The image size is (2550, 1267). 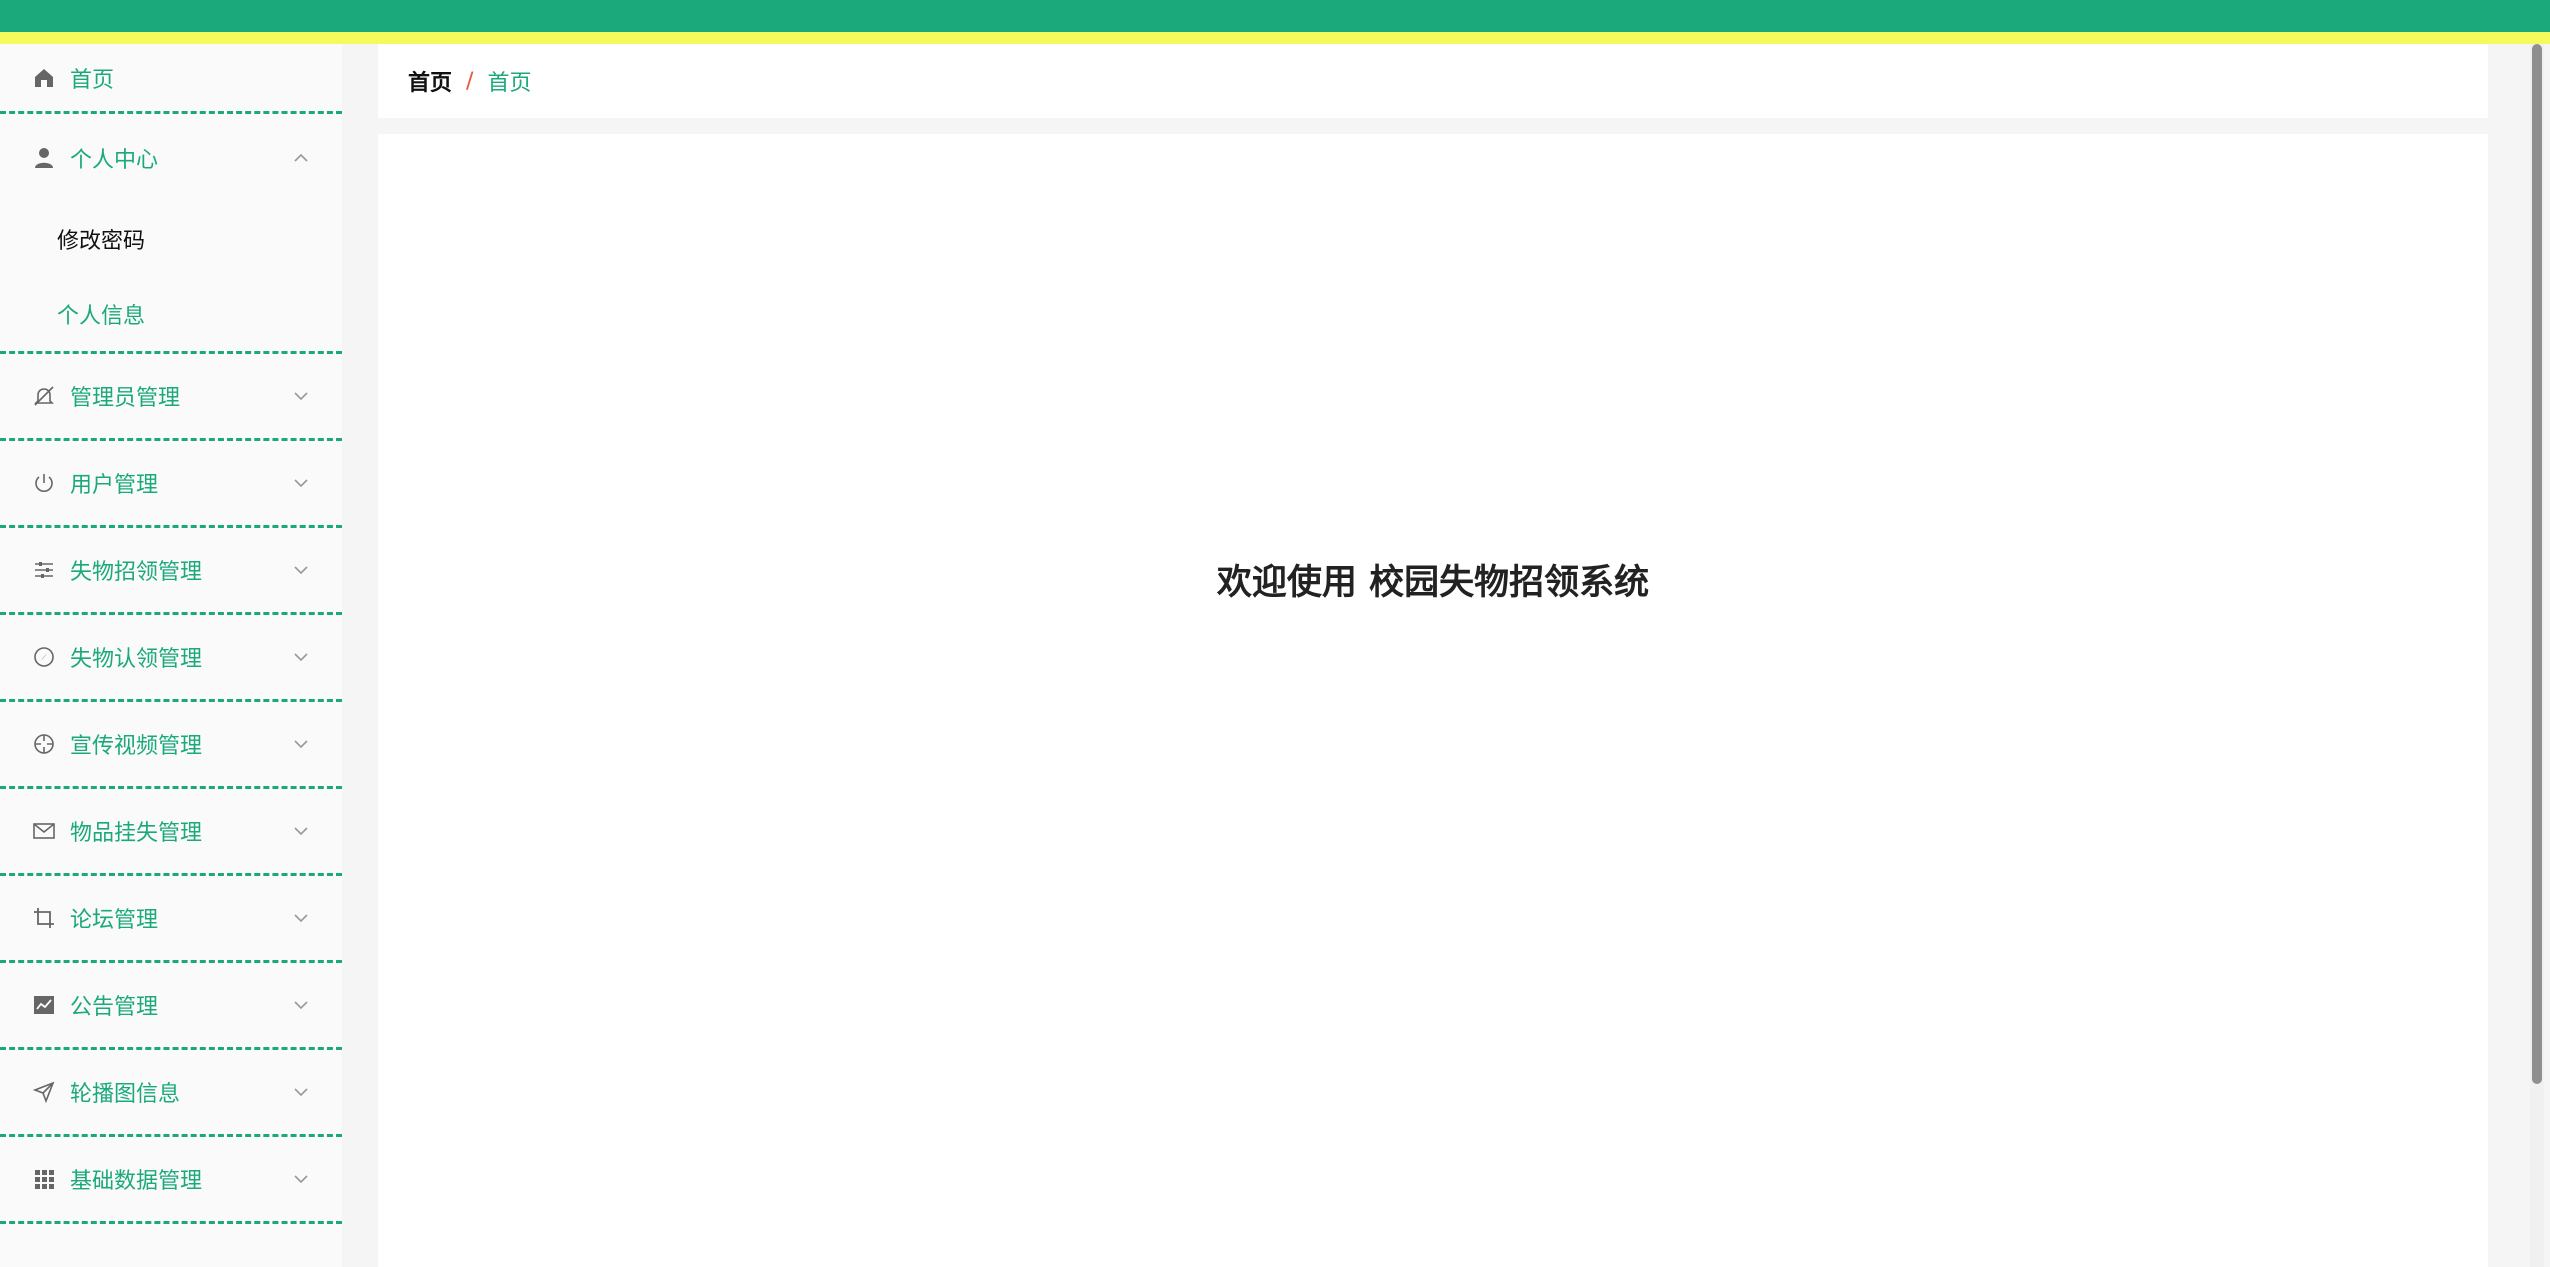 What do you see at coordinates (44, 831) in the screenshot?
I see `mail-icon` at bounding box center [44, 831].